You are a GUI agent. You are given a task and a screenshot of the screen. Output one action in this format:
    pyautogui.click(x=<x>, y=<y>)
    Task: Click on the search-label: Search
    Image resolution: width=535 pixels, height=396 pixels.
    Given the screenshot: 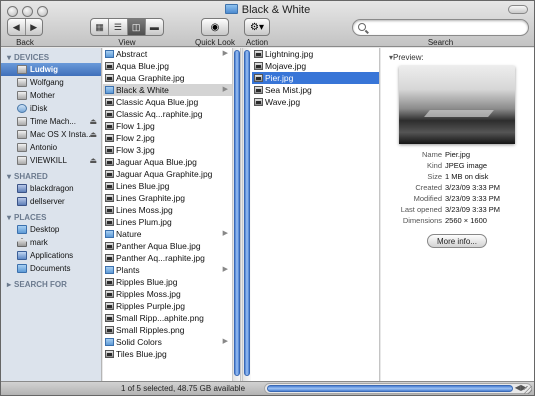 What is the action you would take?
    pyautogui.click(x=440, y=42)
    